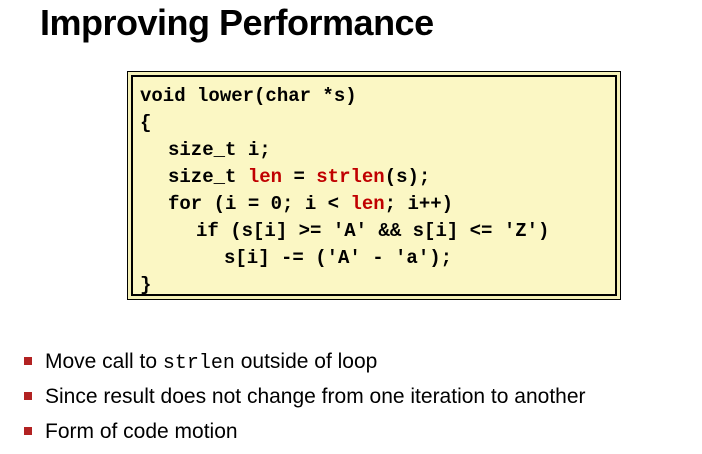 This screenshot has width=702, height=454. What do you see at coordinates (373, 231) in the screenshot?
I see `code-line-6: if (s[i] >= 'A' && s[i] <= 'Z')` at bounding box center [373, 231].